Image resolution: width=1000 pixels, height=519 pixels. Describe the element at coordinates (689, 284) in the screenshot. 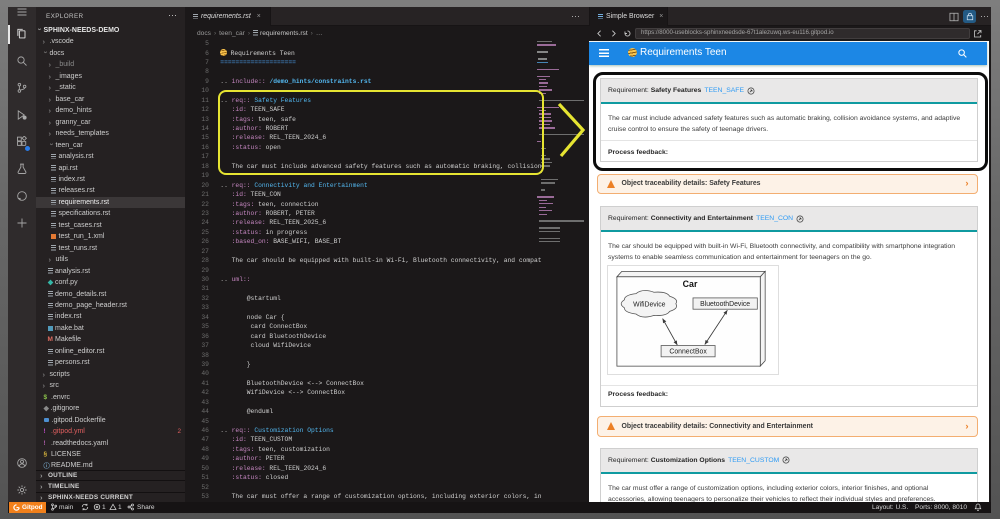

I see `svg-text: Car` at that location.